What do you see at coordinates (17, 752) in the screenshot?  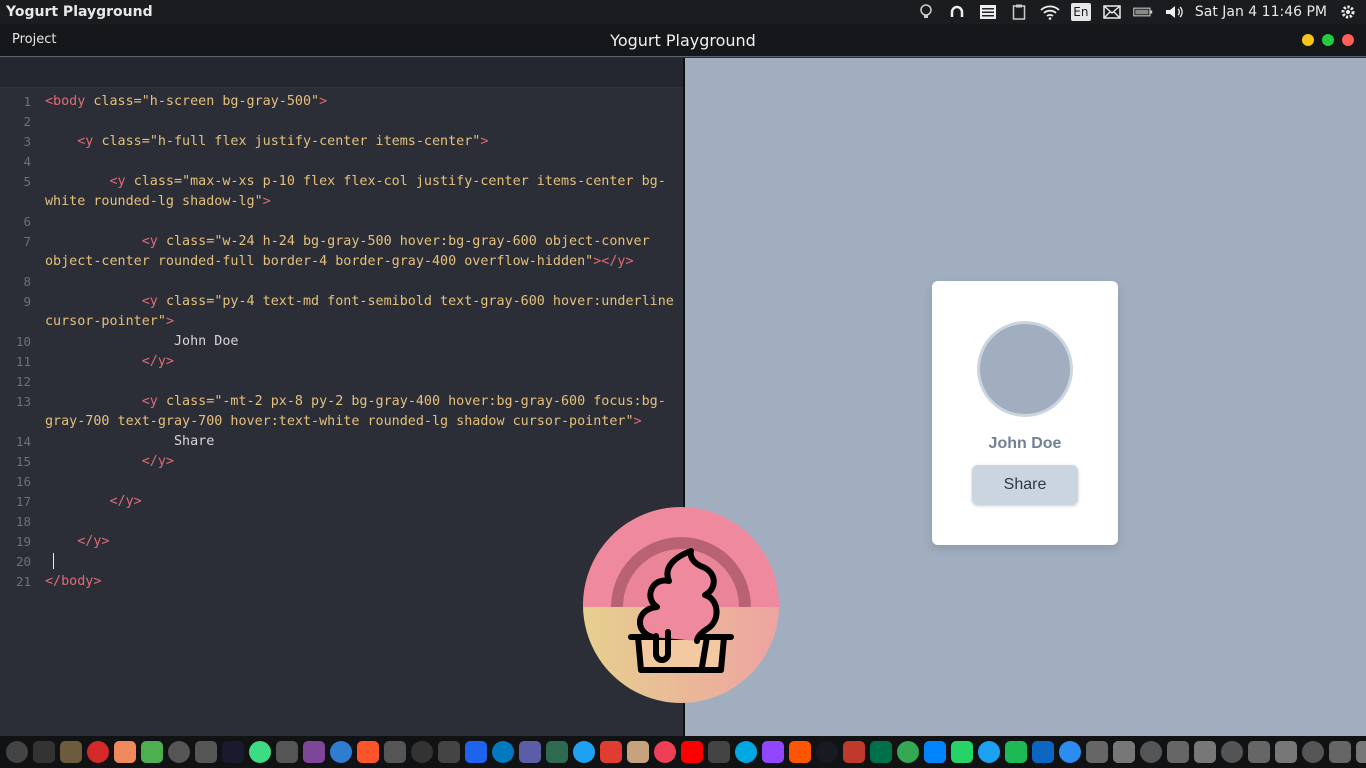 I see `activities-icon` at bounding box center [17, 752].